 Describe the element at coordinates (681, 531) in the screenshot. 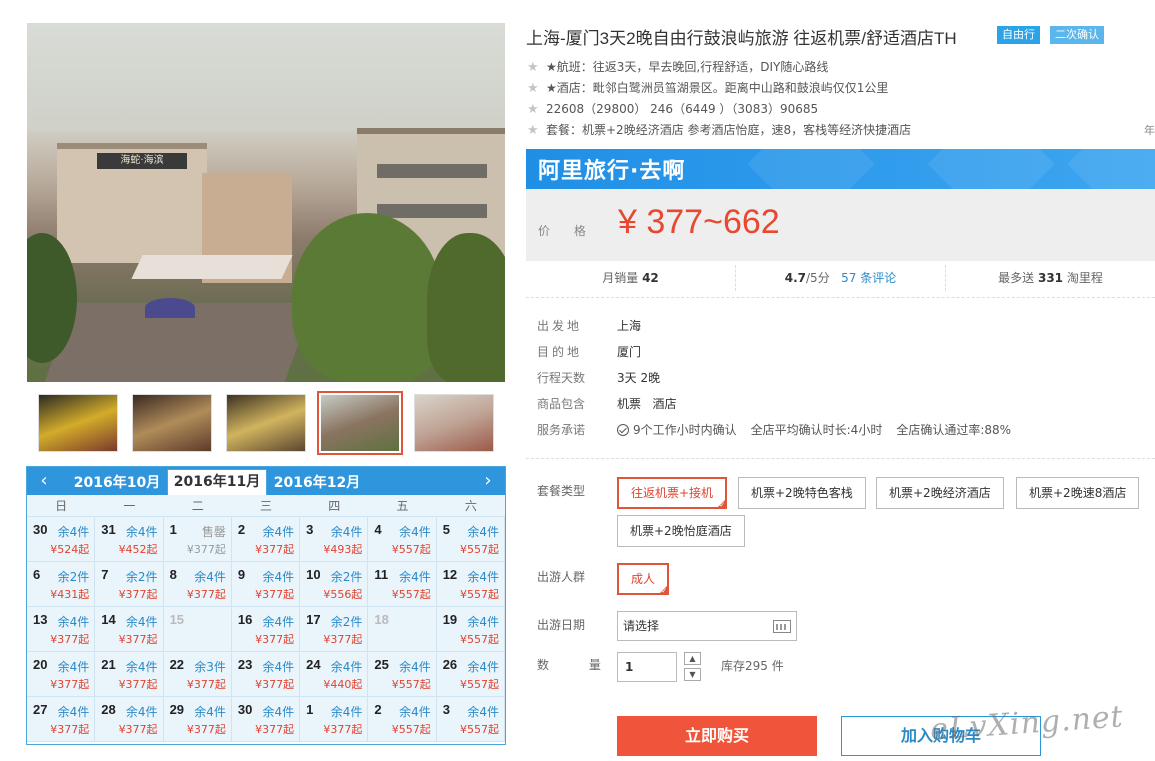

I see `package-option: 机票+2晚怡庭酒店` at that location.